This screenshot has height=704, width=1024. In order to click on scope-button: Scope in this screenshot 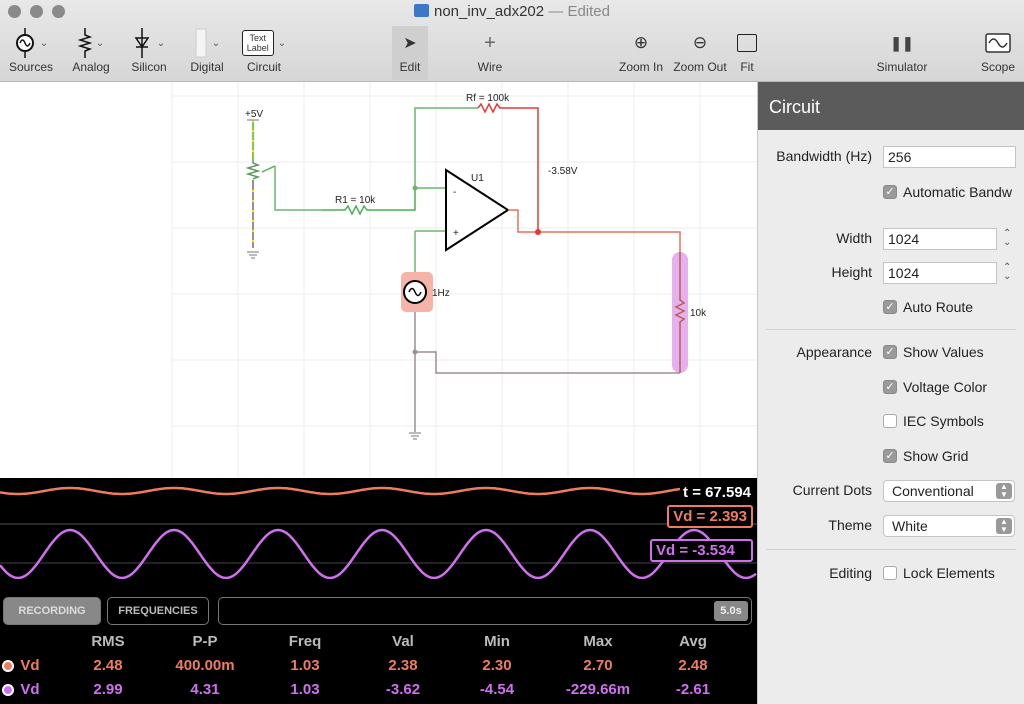, I will do `click(998, 53)`.